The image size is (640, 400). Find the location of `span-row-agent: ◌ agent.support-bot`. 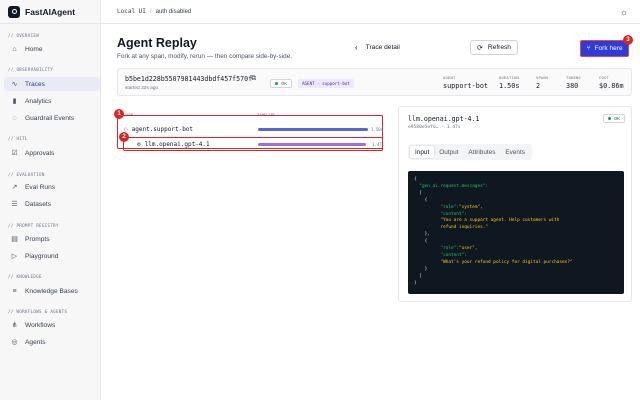

span-row-agent: ◌ agent.support-bot is located at coordinates (158, 129).